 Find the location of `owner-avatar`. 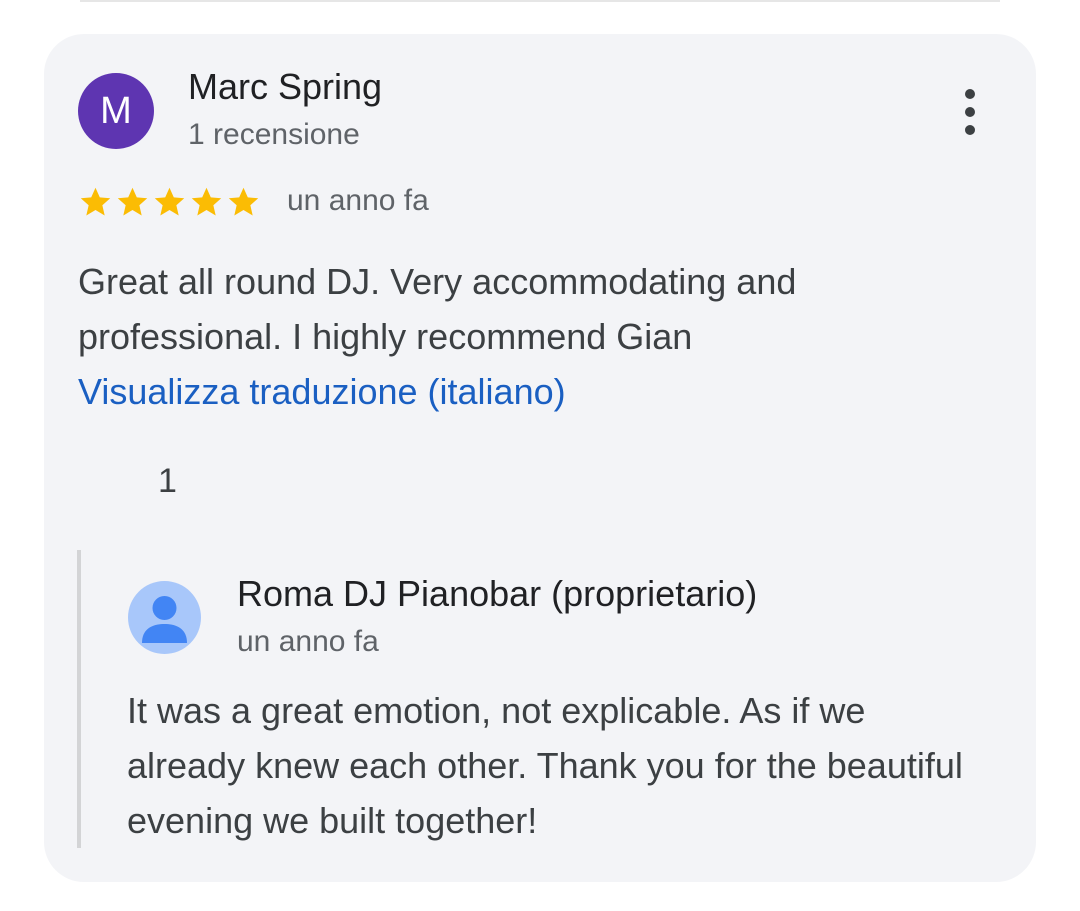

owner-avatar is located at coordinates (164, 617).